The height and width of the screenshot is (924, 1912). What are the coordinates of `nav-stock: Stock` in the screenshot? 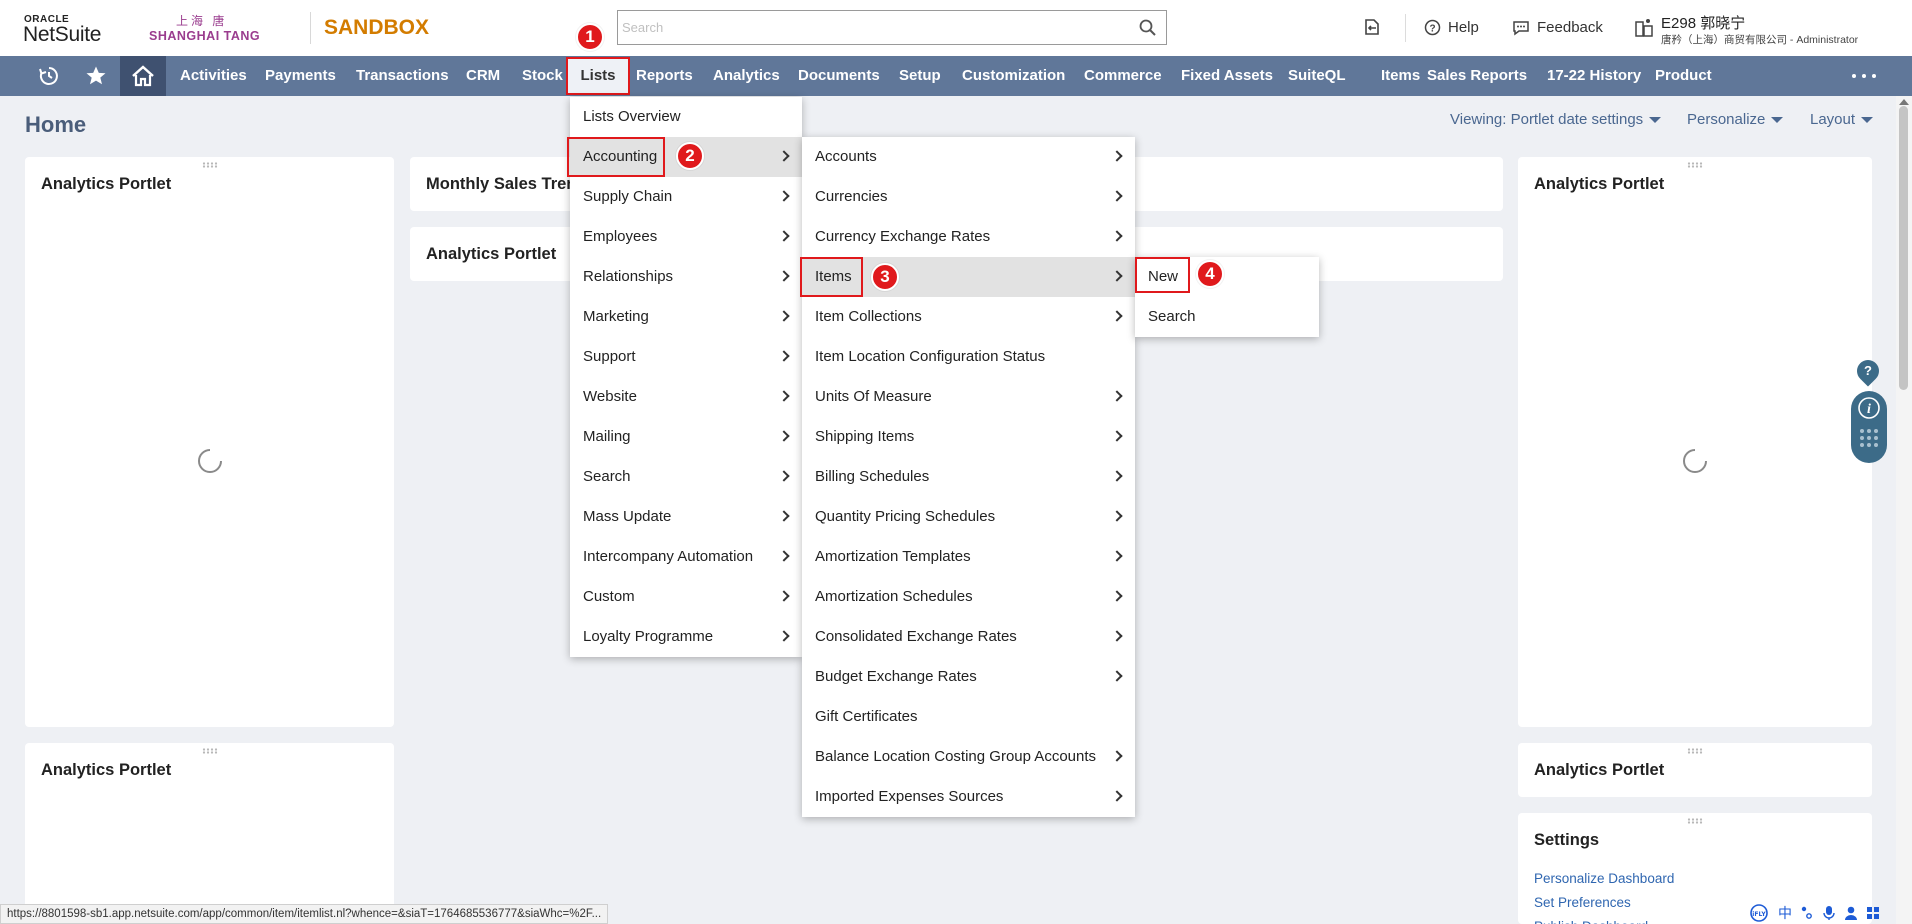 It's located at (542, 76).